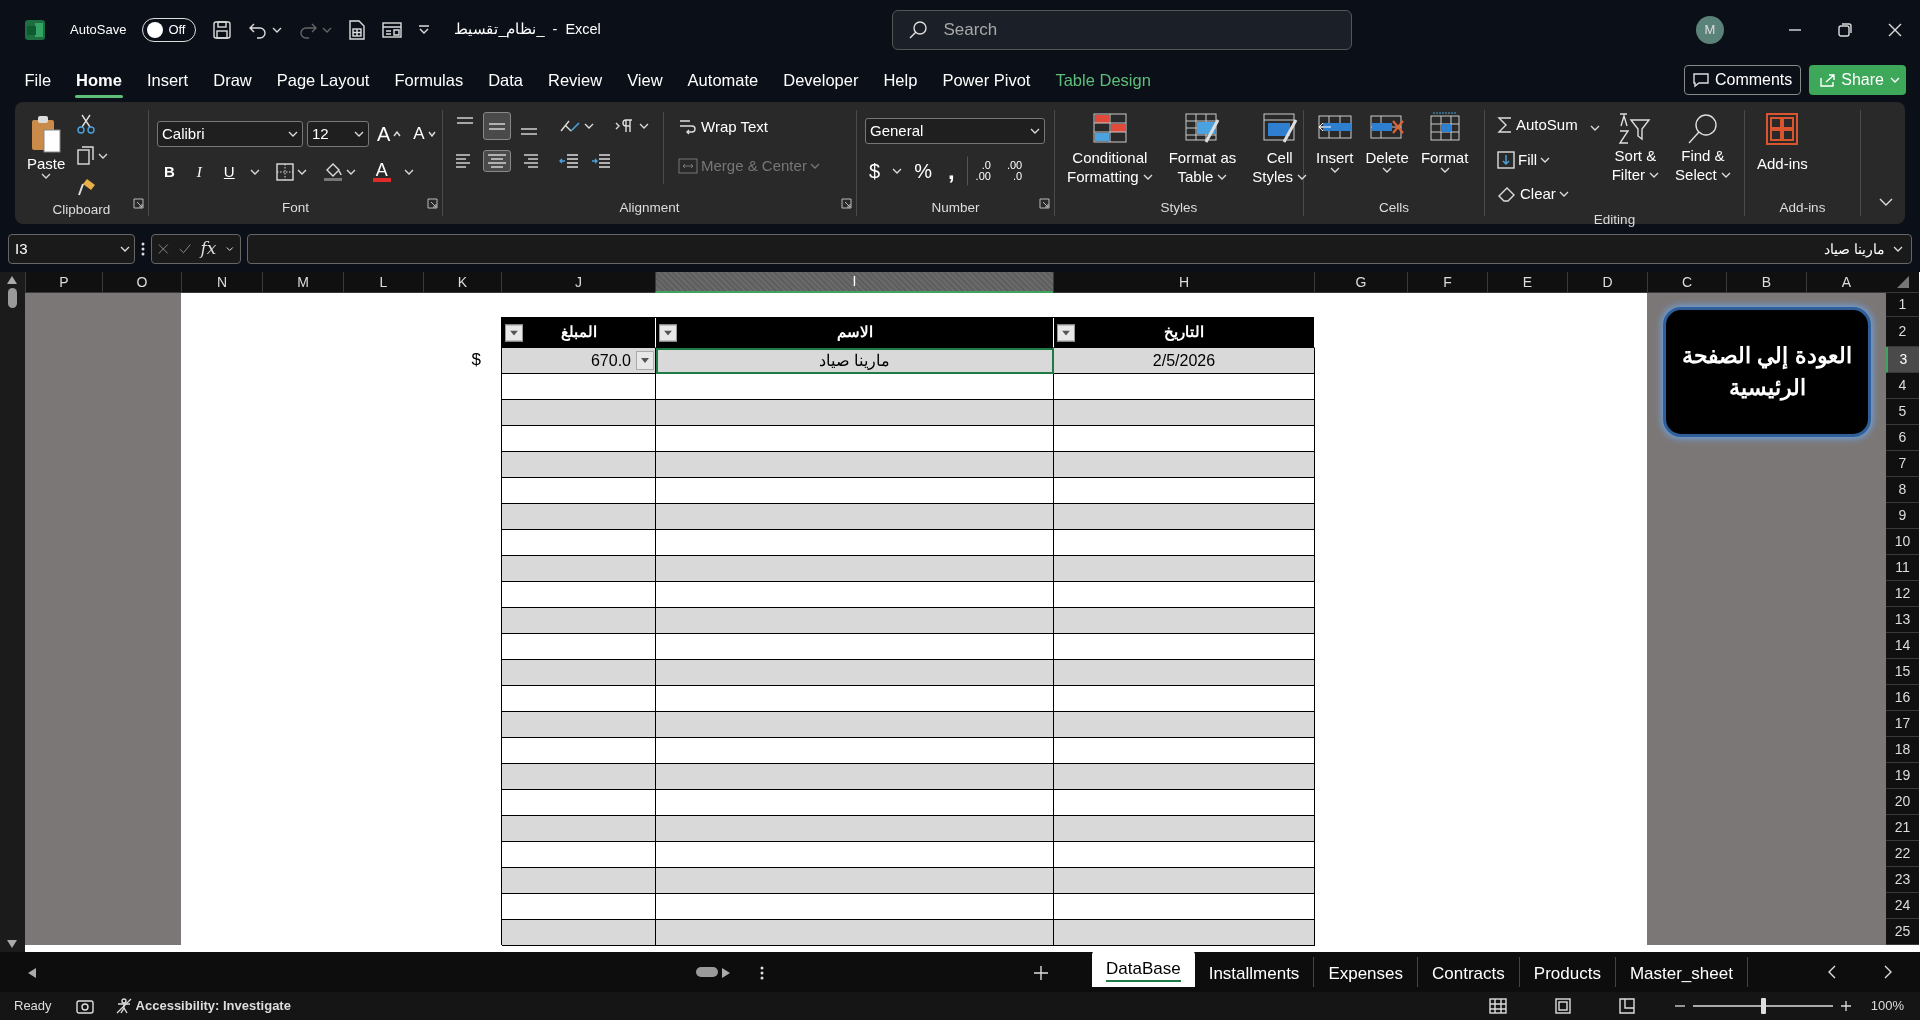  I want to click on back-to-home-button: العودة إلي الصفحة الرئيسية, so click(1767, 372).